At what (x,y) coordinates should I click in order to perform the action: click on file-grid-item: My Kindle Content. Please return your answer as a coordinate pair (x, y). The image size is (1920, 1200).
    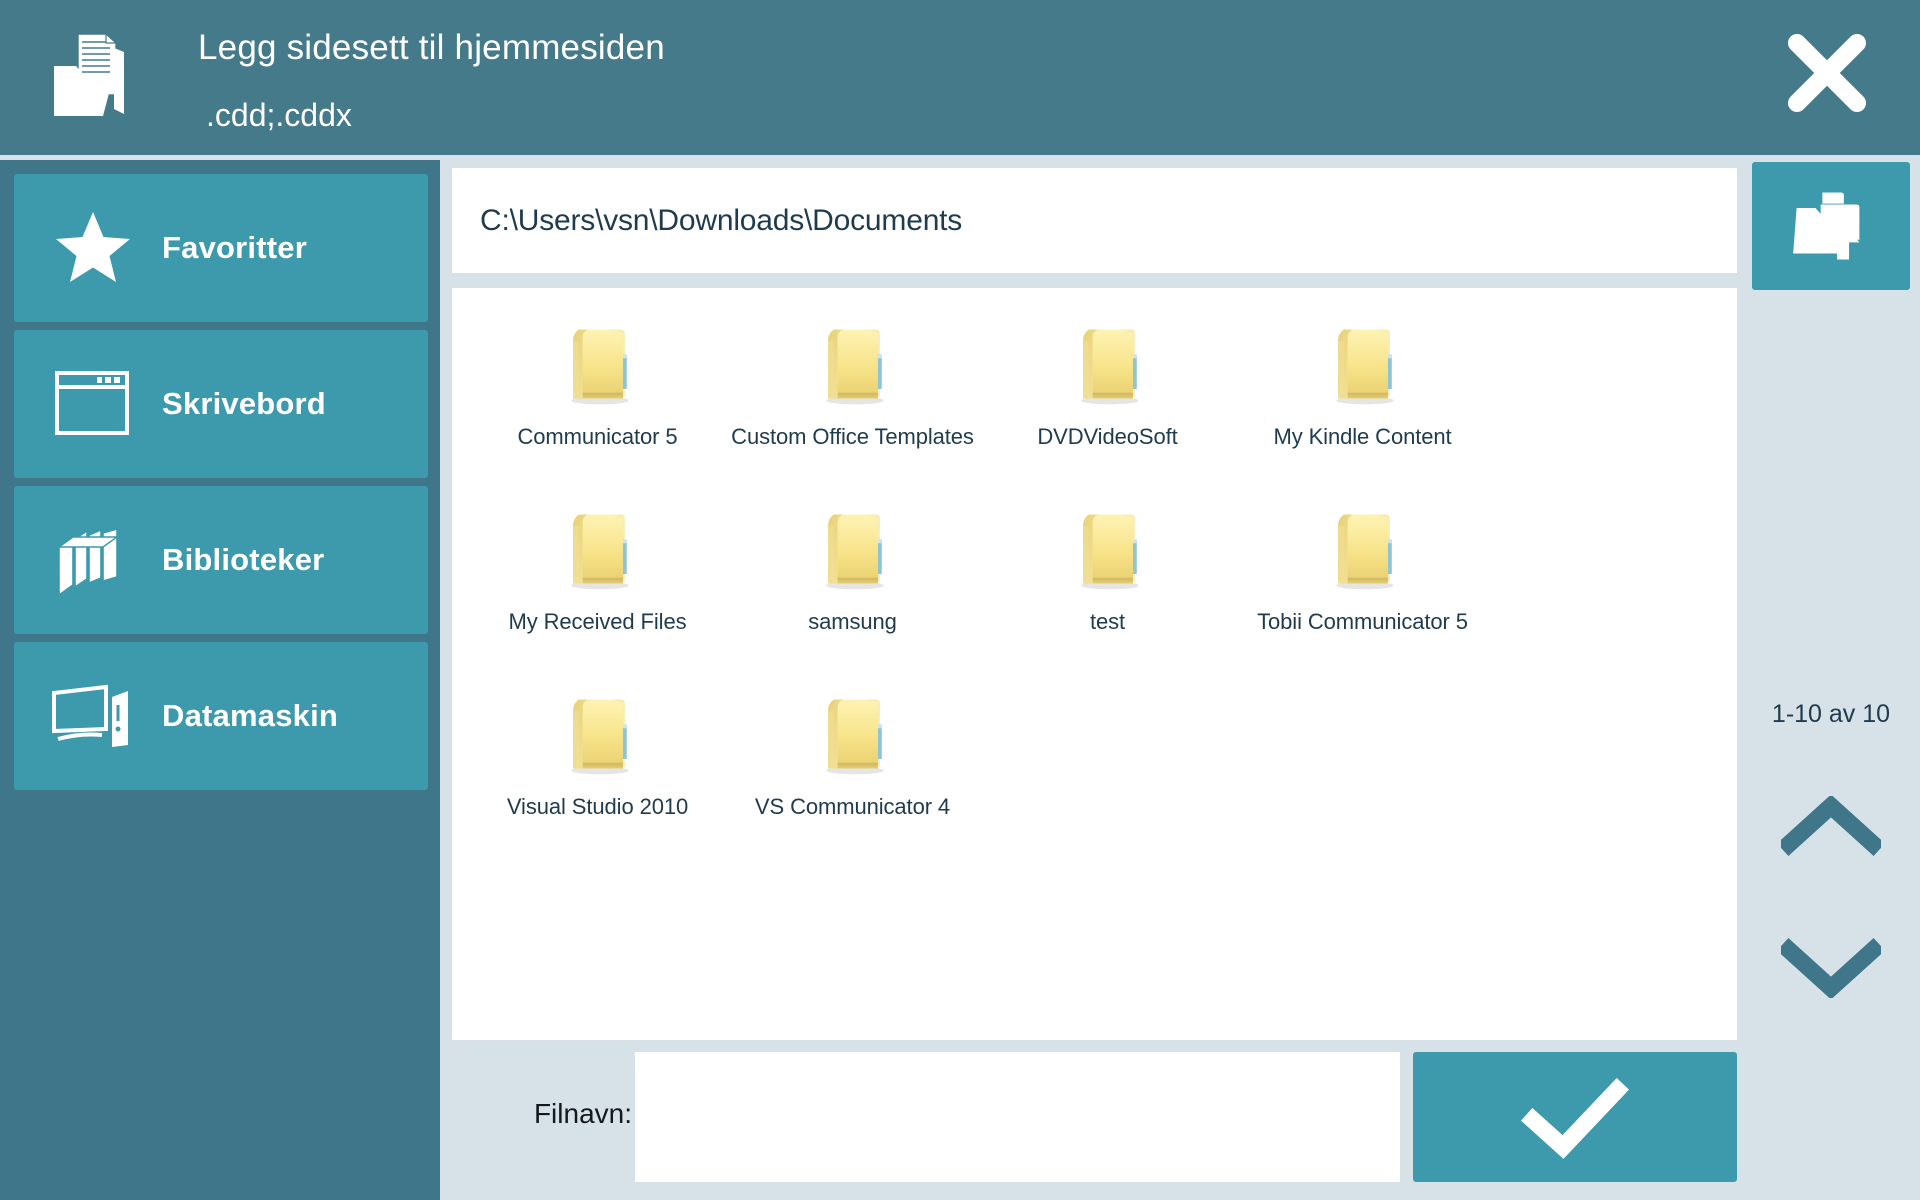
    Looking at the image, I should click on (1362, 402).